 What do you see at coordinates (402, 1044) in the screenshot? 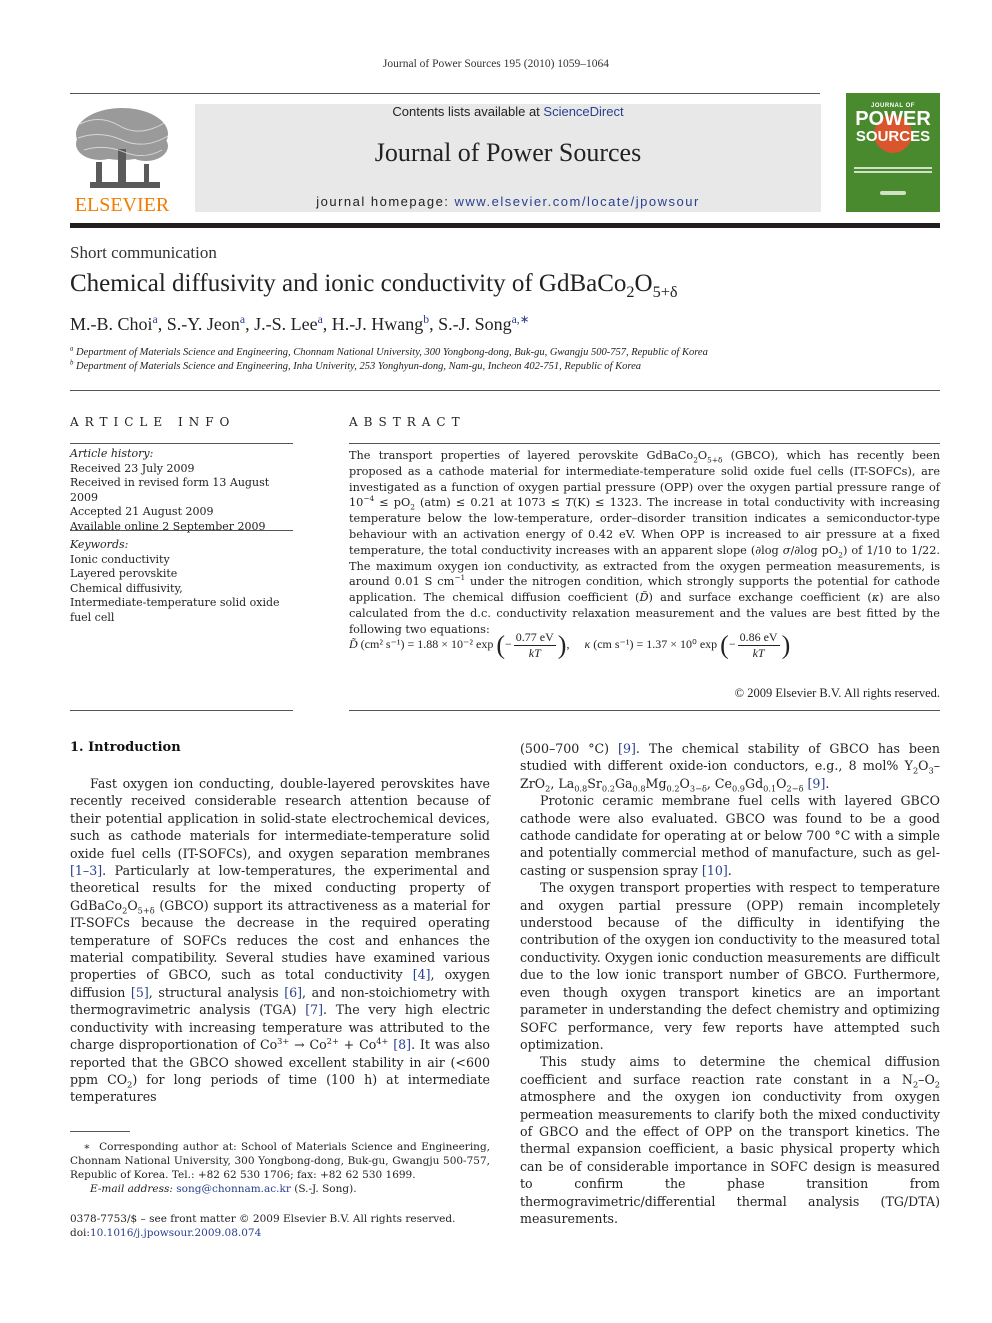
I see `citation-link: [8]` at bounding box center [402, 1044].